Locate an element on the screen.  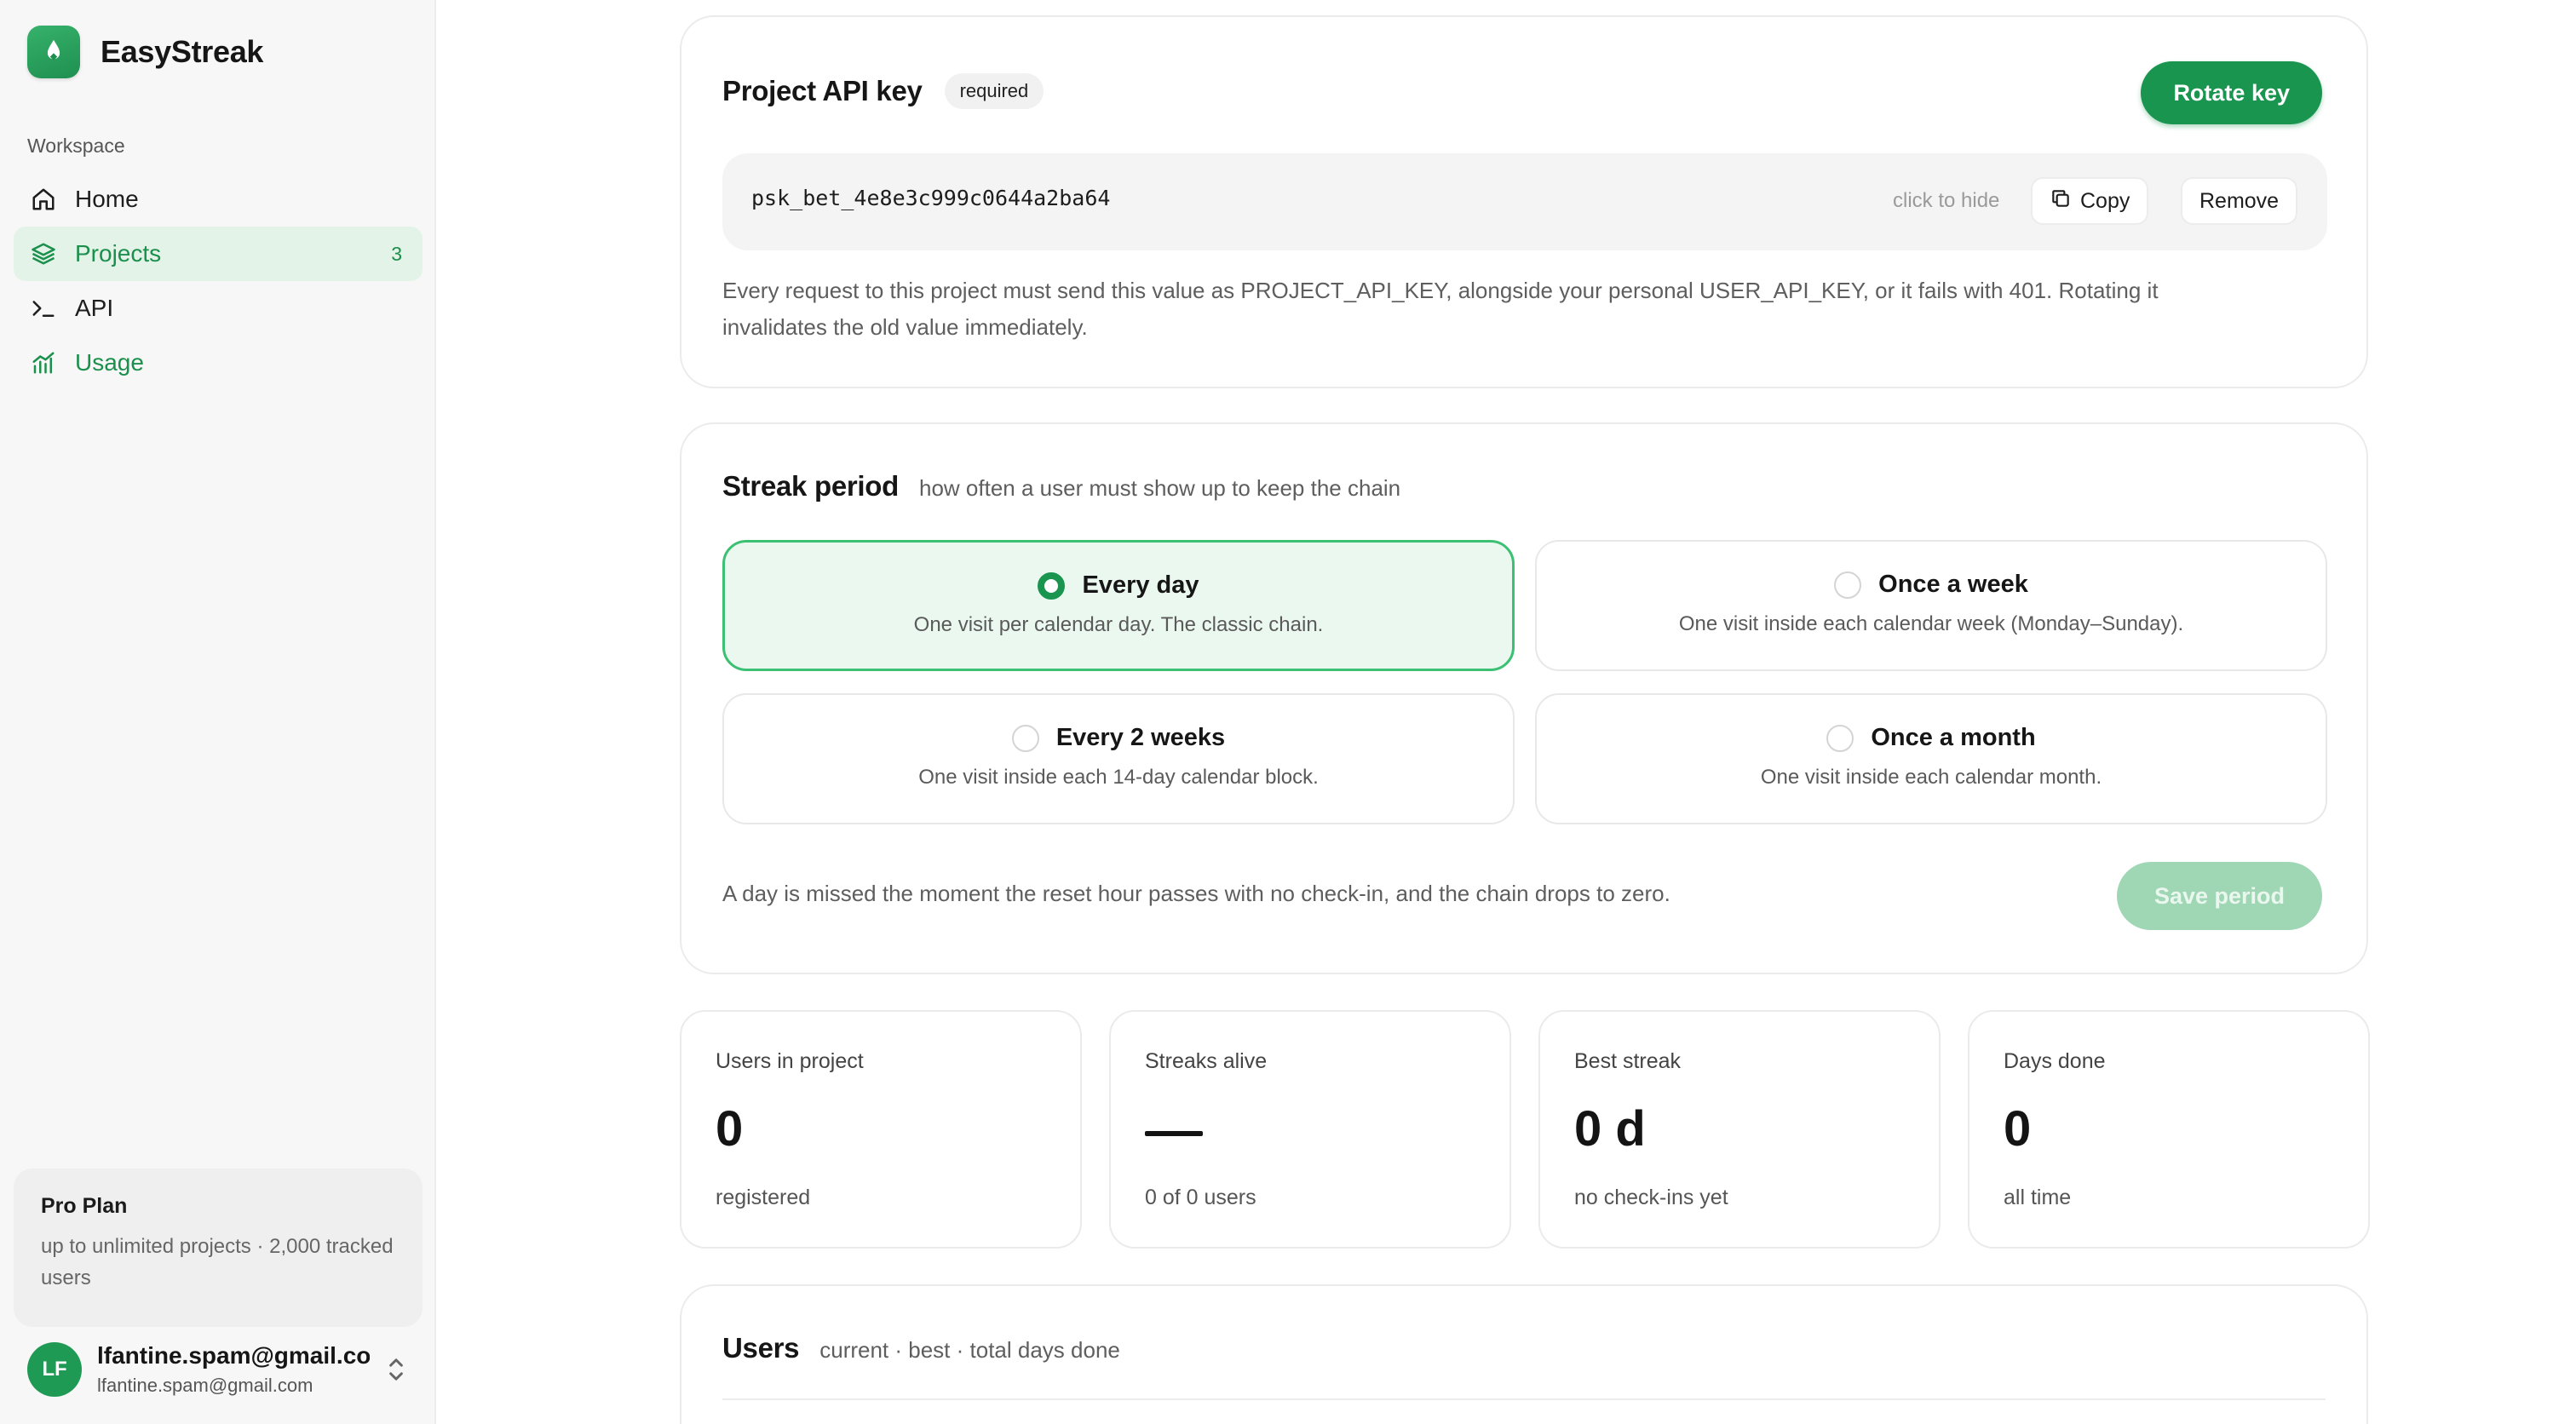
option-title-row: Every day is located at coordinates (1119, 586).